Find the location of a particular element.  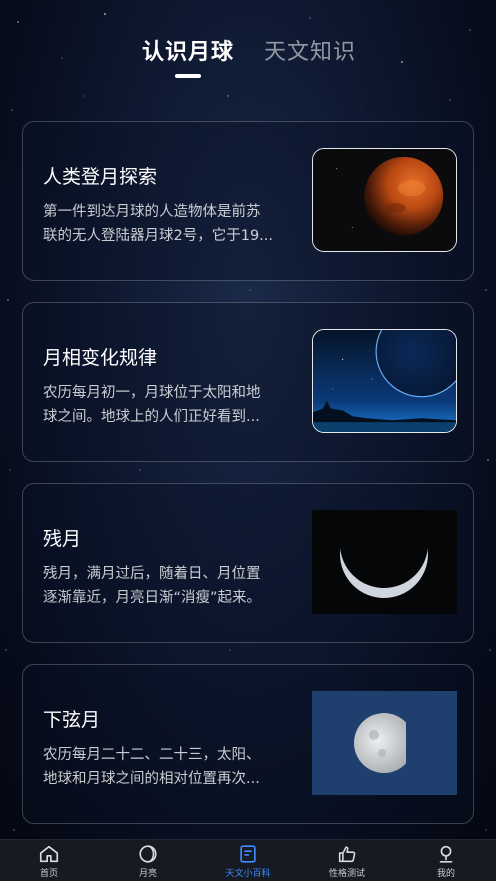

active-tab-indicator is located at coordinates (188, 76).